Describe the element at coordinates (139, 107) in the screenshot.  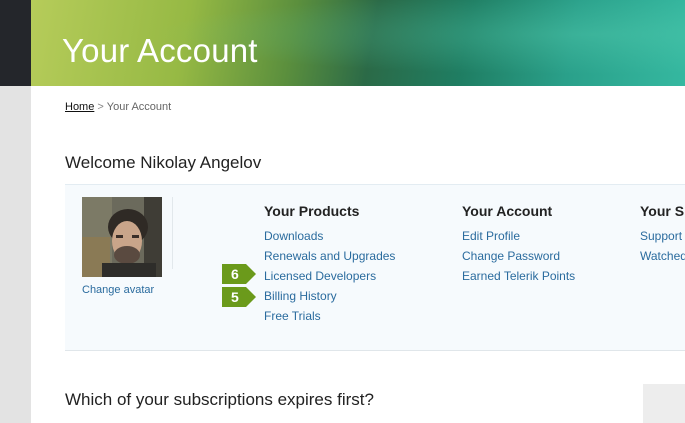
I see `breadcrumb-current: Your Account` at that location.